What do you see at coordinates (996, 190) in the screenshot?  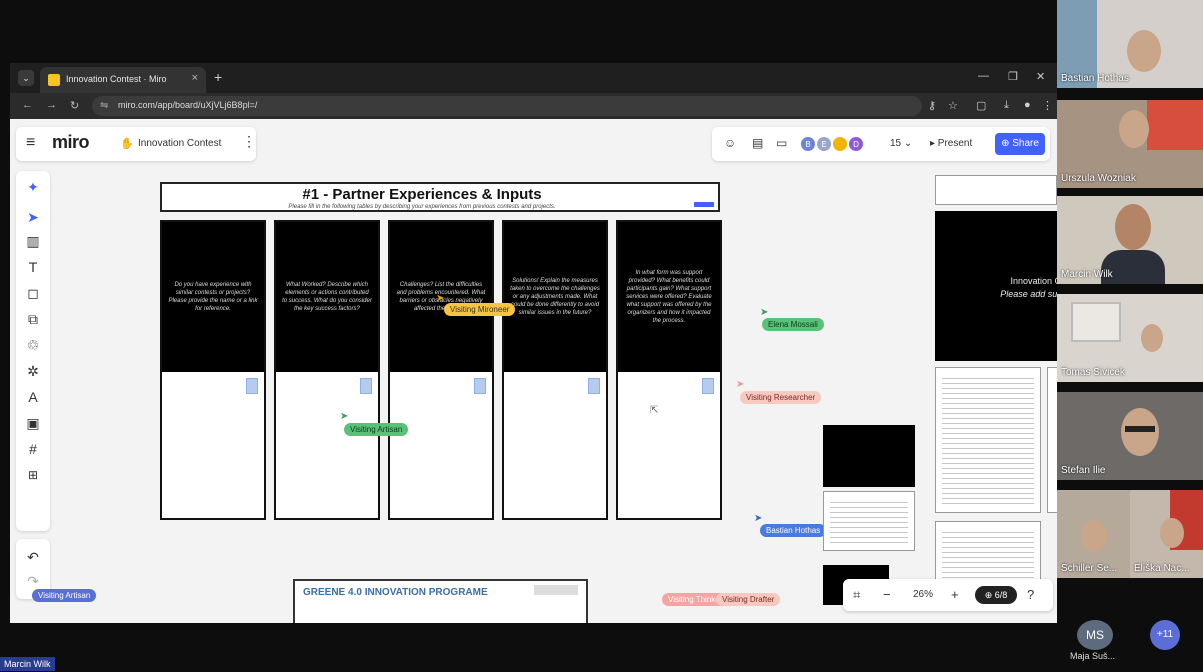 I see `blank-card` at bounding box center [996, 190].